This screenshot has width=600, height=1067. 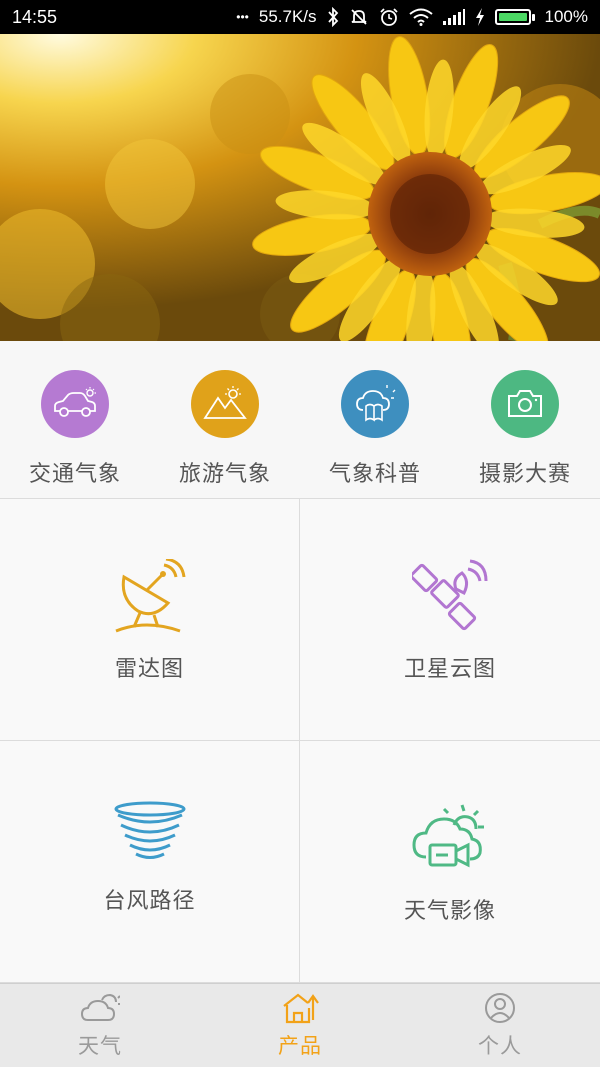 I want to click on typhoon-icon, so click(x=150, y=835).